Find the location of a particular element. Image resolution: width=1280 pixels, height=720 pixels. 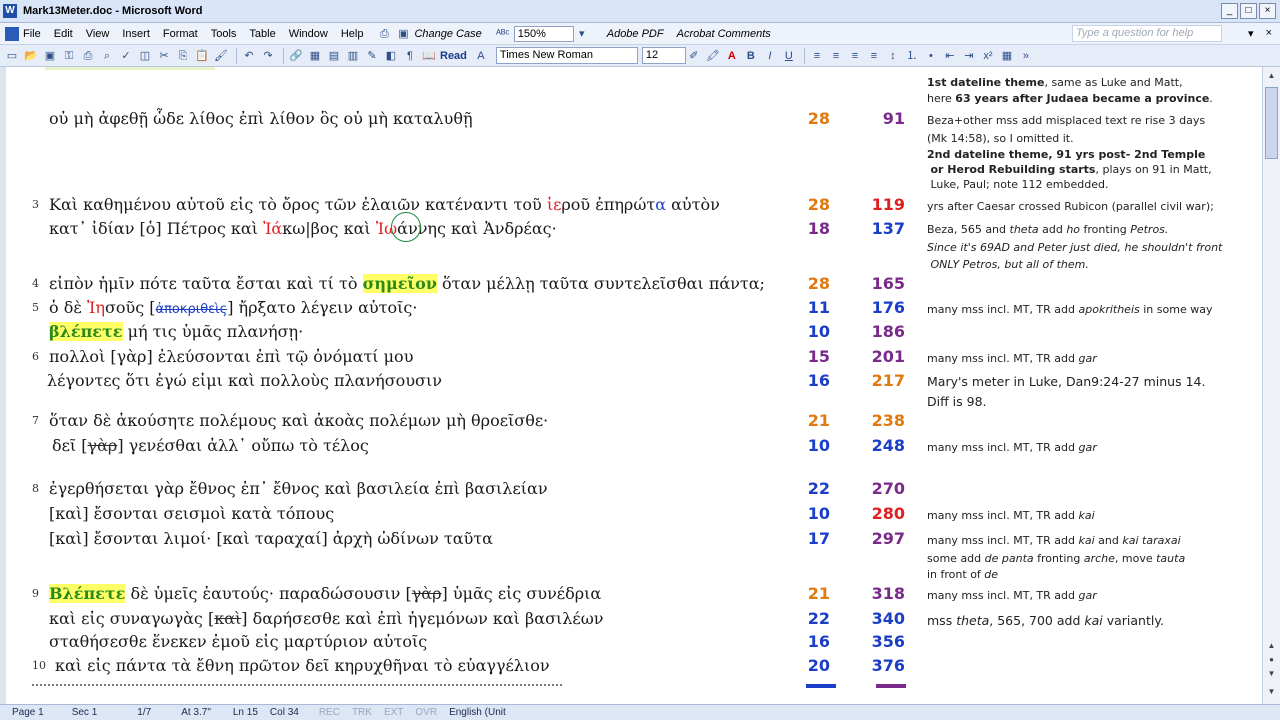

font-color-icon: A is located at coordinates (732, 56).